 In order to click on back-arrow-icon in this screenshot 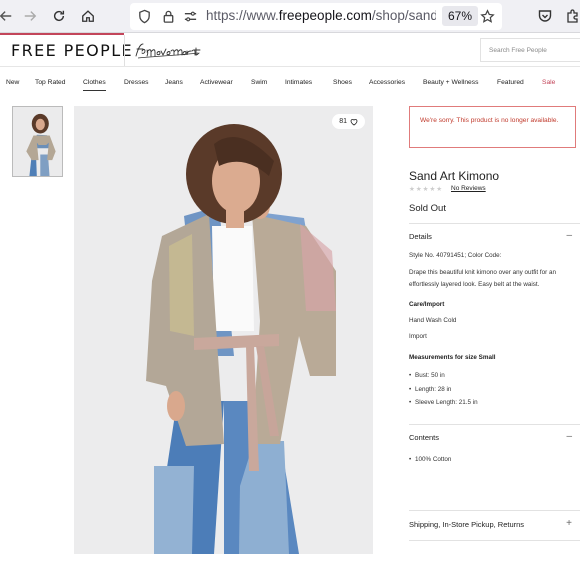, I will do `click(8, 16)`.